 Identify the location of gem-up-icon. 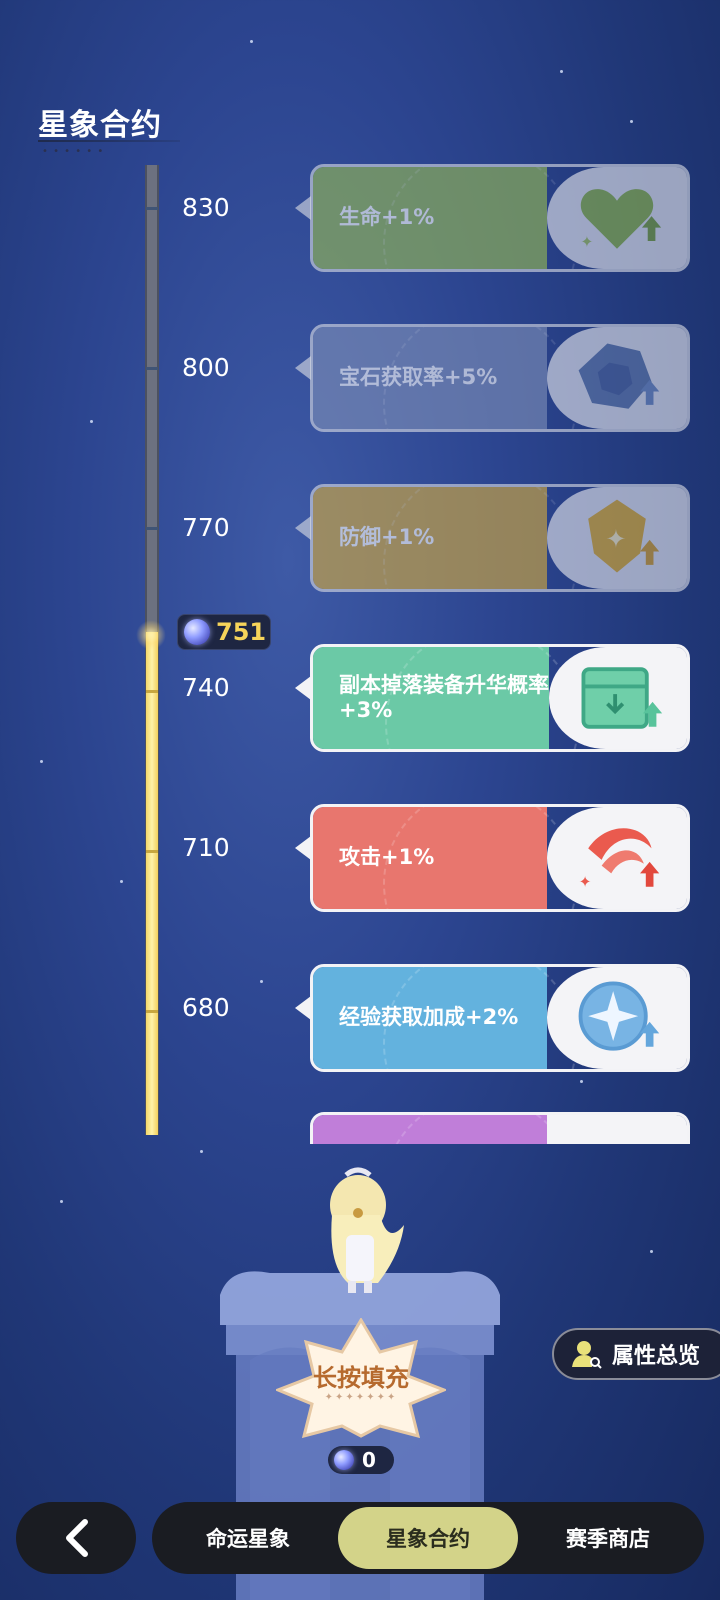
(617, 378).